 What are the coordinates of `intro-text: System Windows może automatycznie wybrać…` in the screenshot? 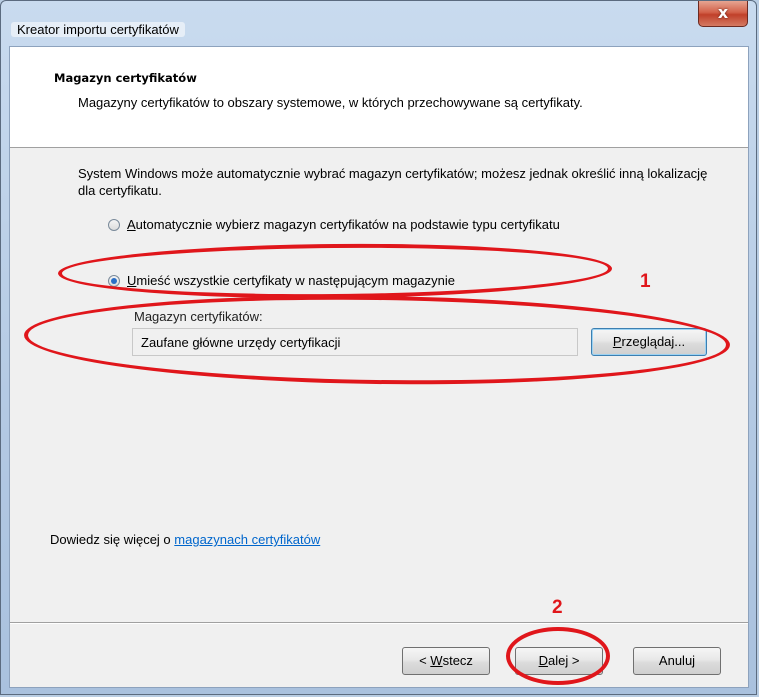 It's located at (393, 182).